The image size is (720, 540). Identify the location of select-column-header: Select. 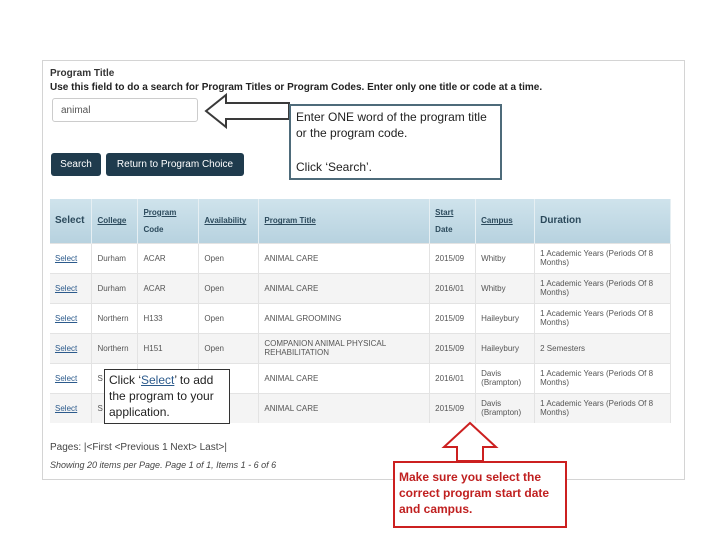
(71, 221).